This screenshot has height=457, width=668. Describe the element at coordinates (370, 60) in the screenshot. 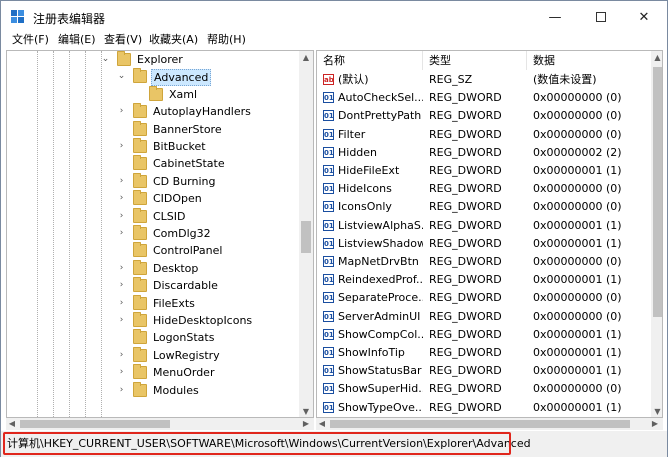

I see `column-header-name: 名称` at that location.